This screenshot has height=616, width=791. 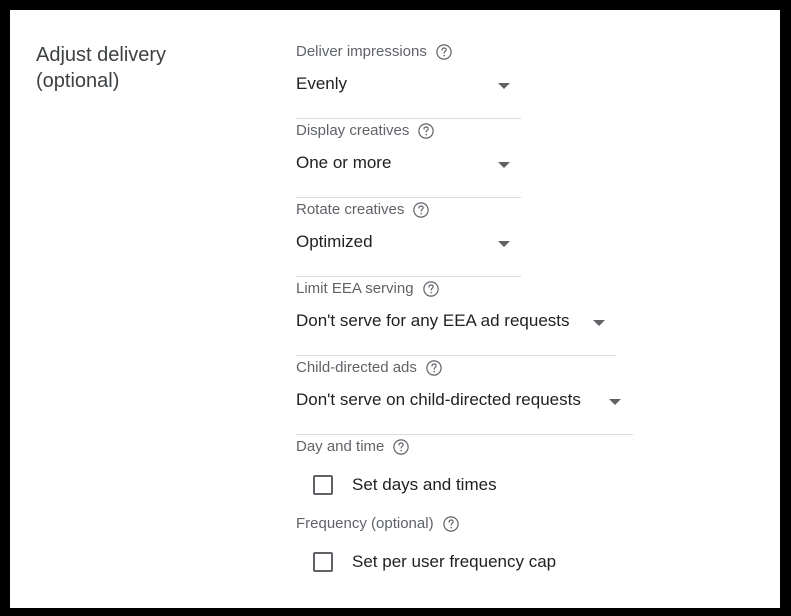 I want to click on display-creatives-field: Display creatives One or more, so click(x=526, y=159).